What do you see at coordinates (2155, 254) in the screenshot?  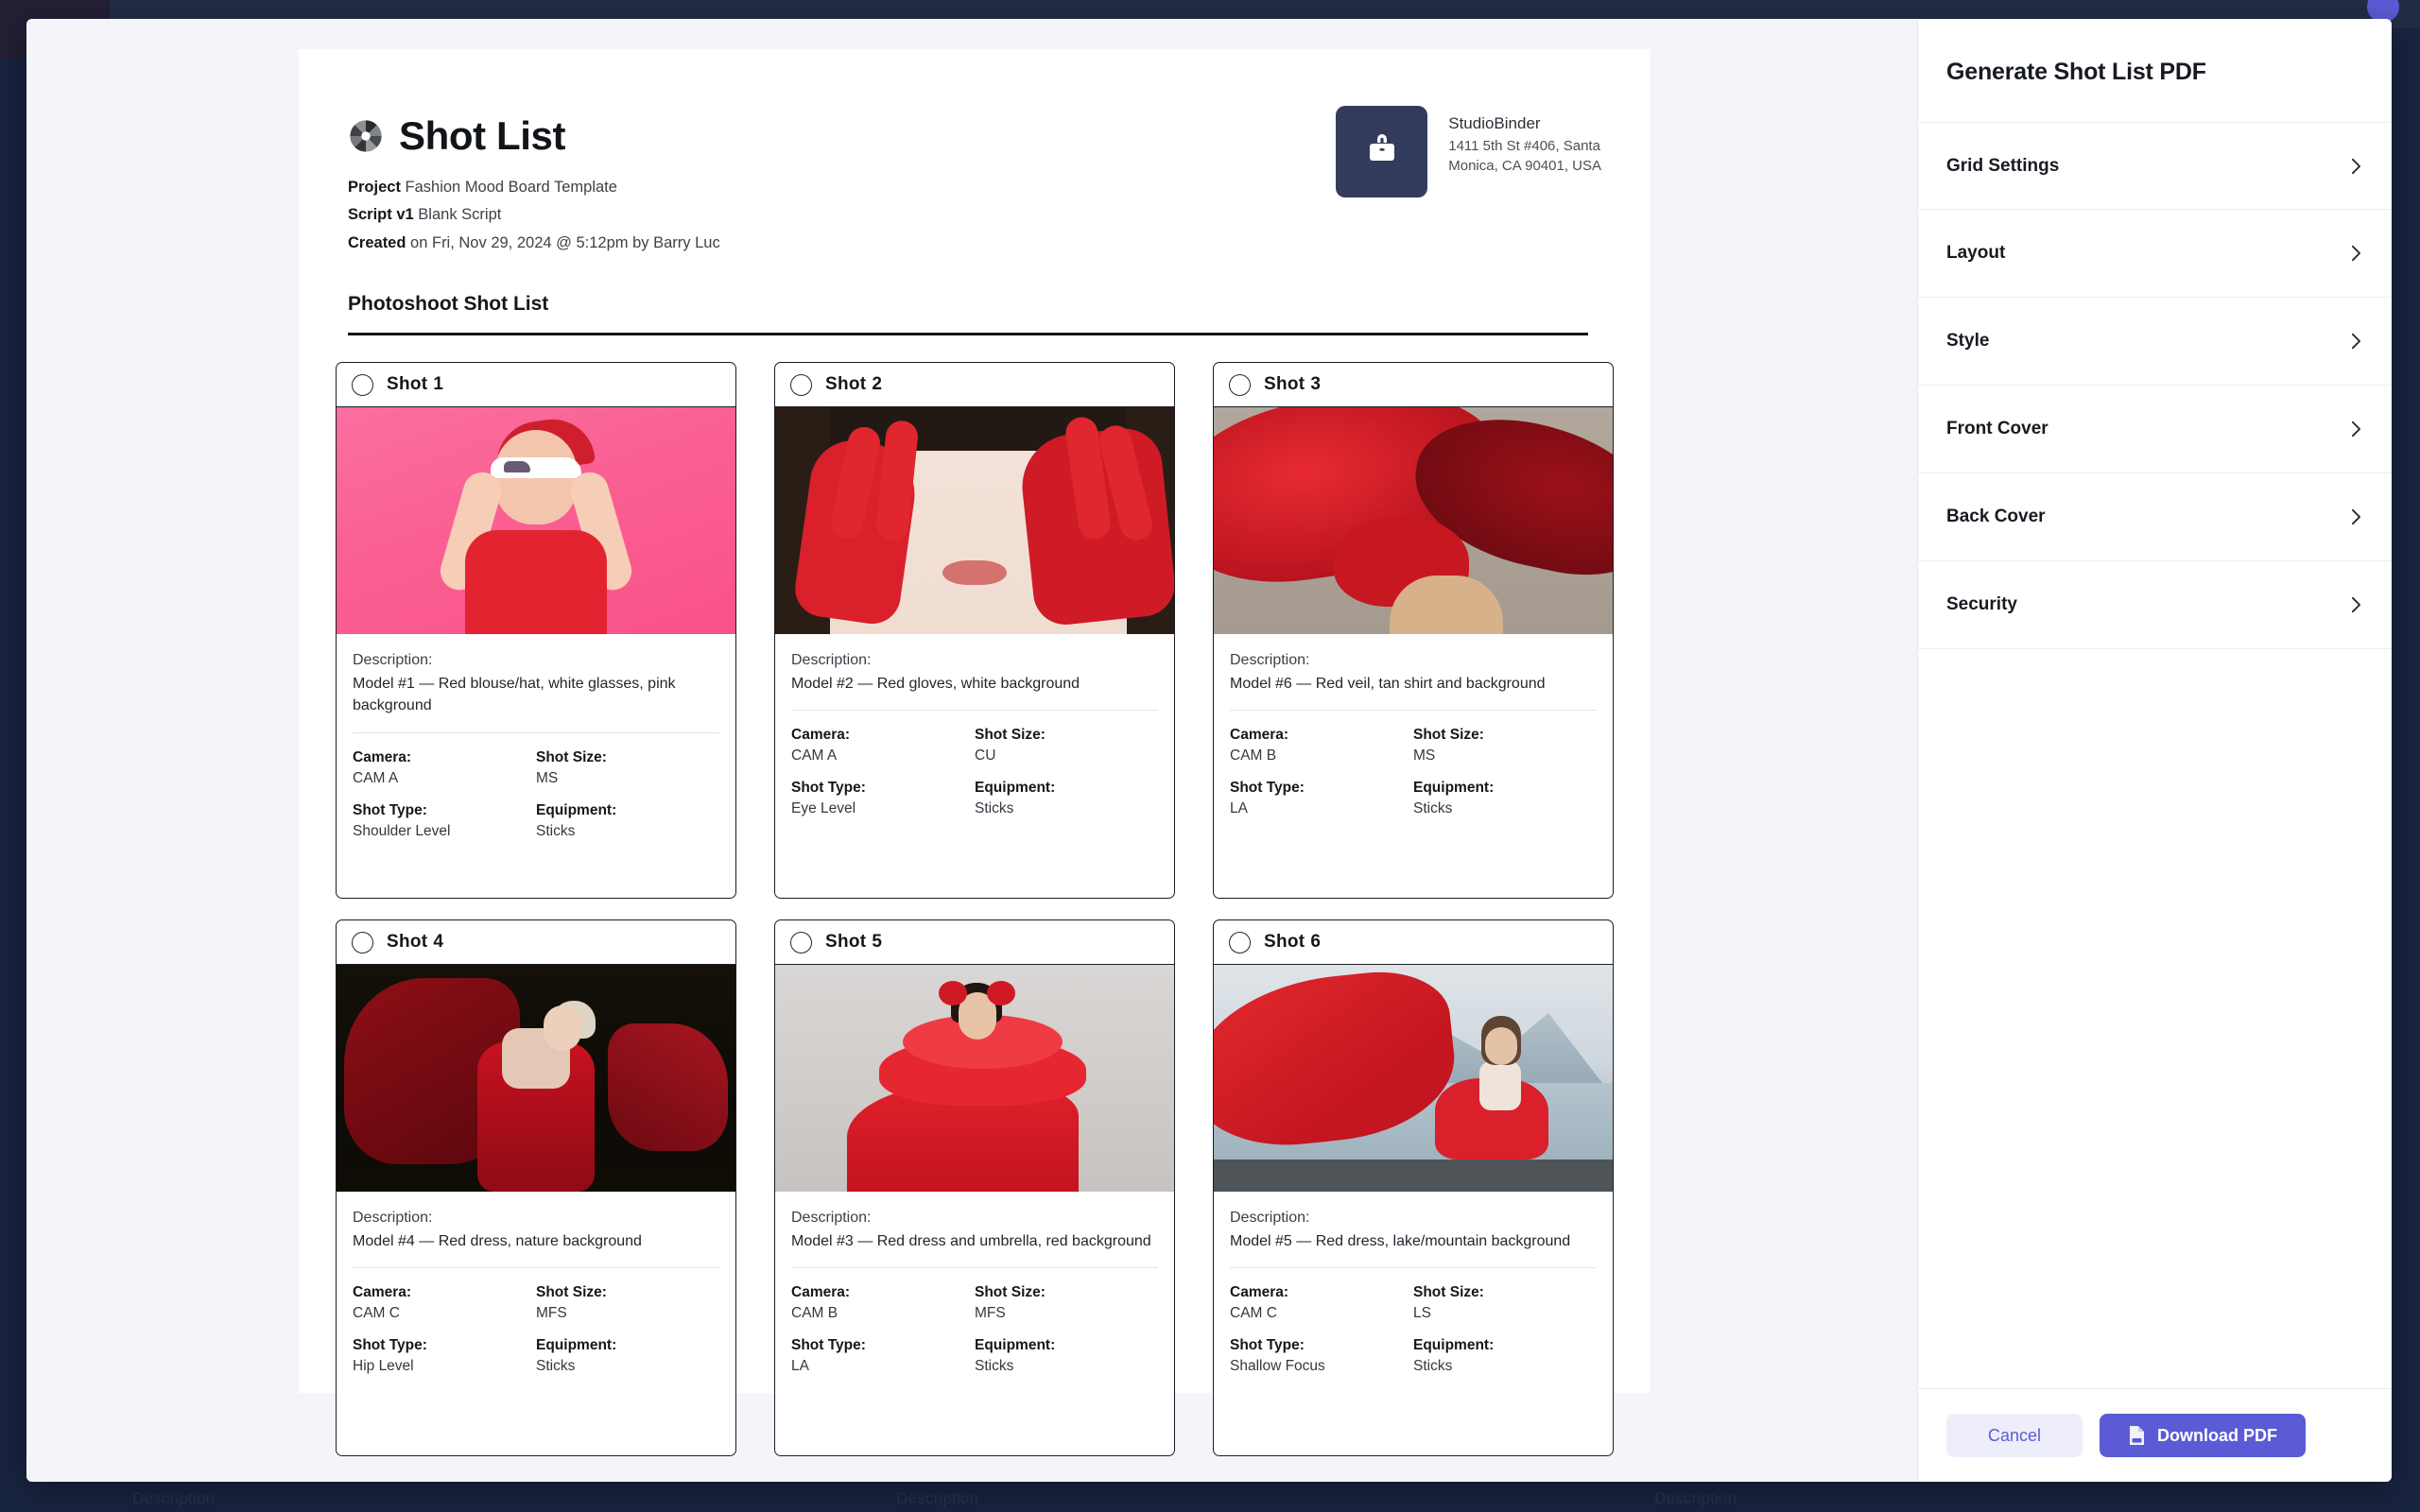 I see `panel-item-layout: Layout` at bounding box center [2155, 254].